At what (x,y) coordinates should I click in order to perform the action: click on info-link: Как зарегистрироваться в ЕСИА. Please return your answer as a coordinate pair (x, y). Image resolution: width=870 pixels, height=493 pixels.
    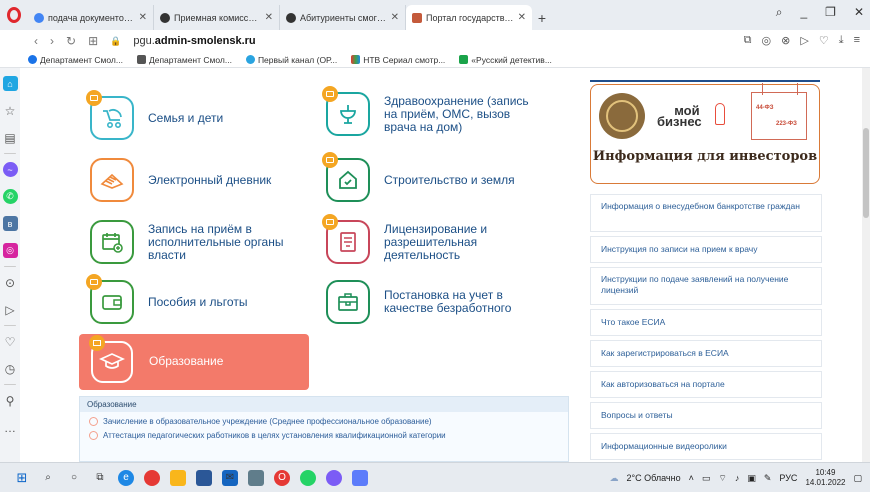
    Looking at the image, I should click on (706, 353).